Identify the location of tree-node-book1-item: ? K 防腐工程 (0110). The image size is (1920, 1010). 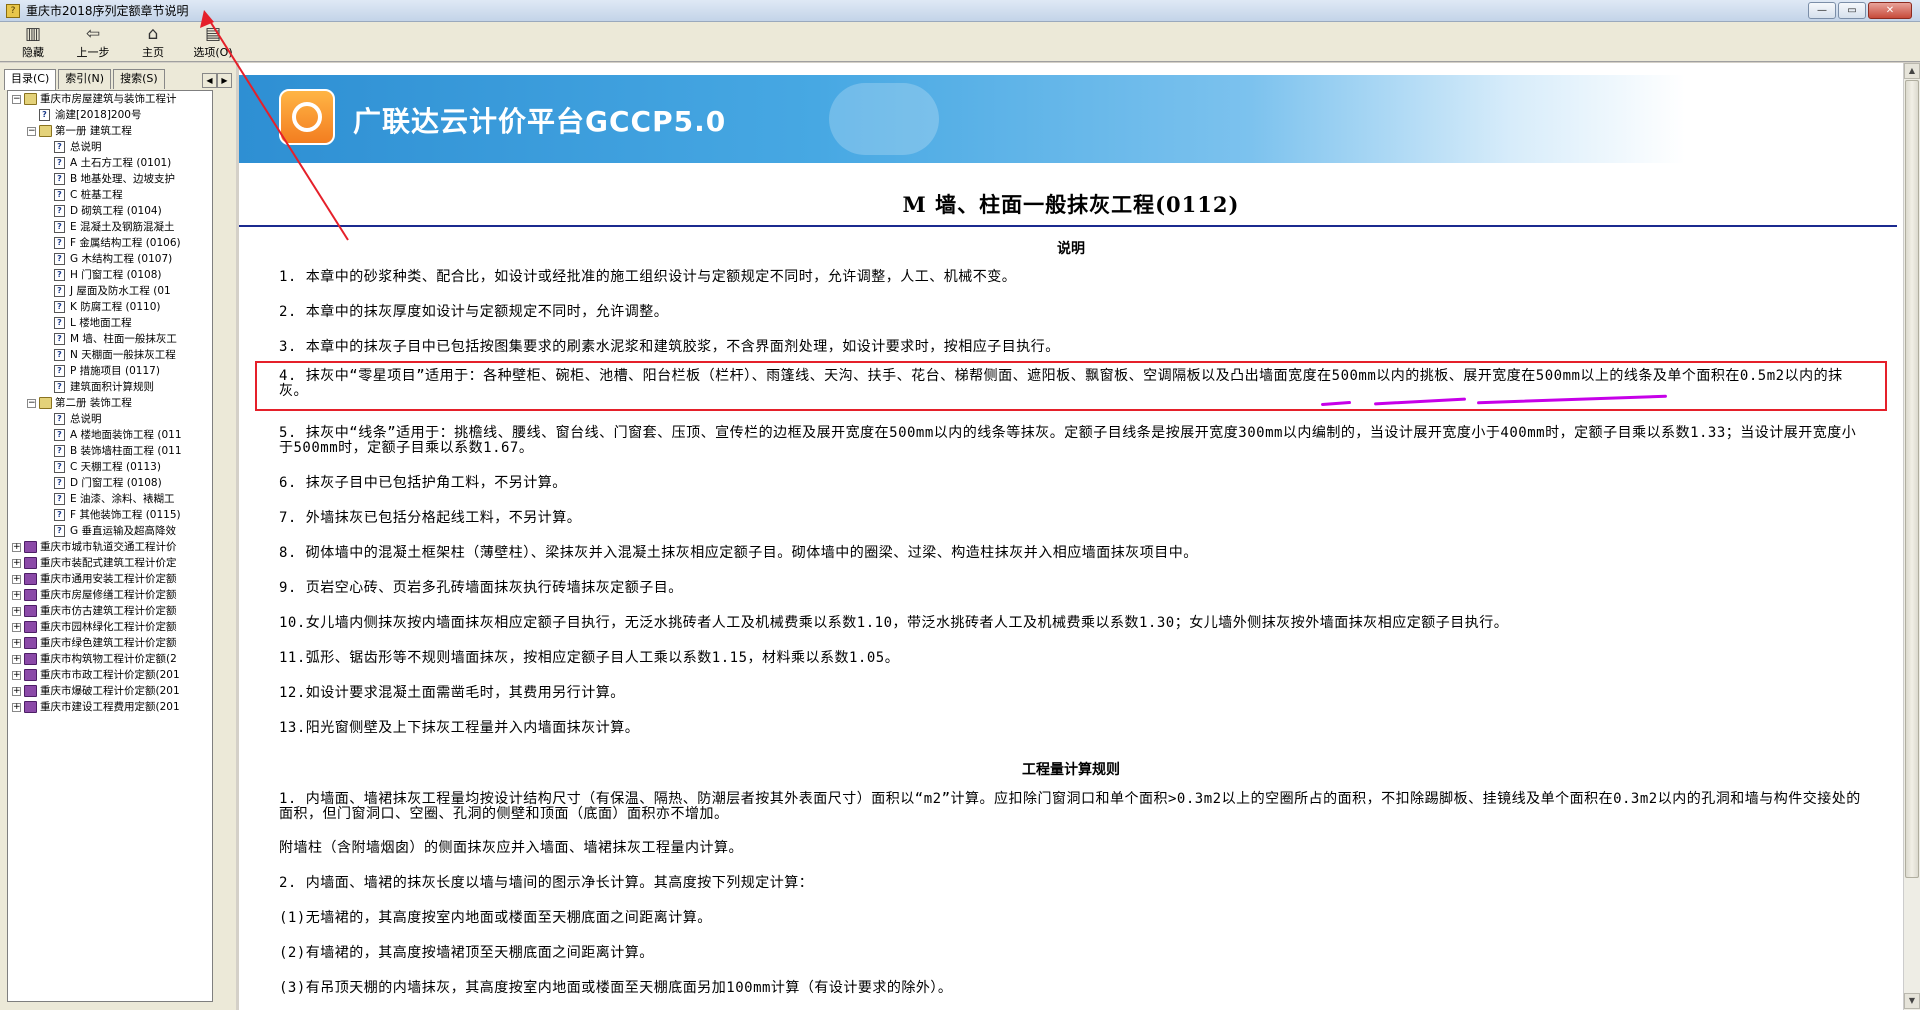
(110, 307).